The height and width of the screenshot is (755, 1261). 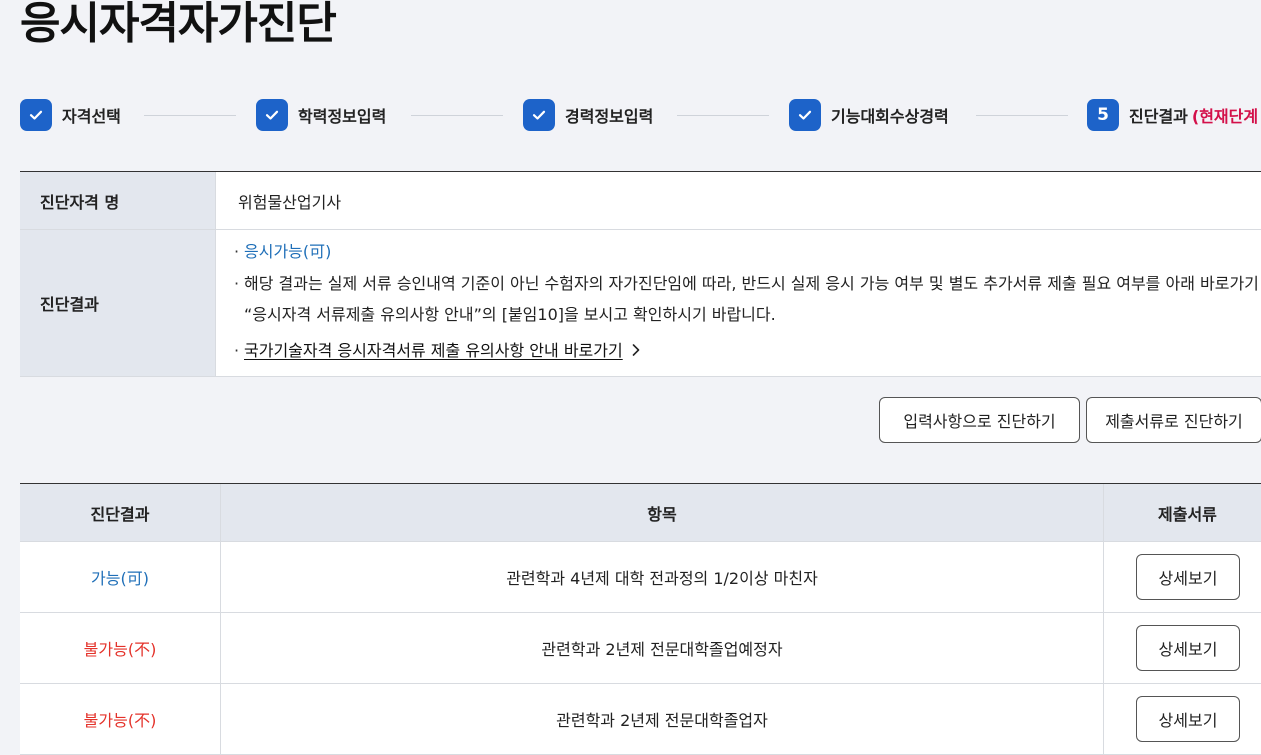 I want to click on step-skills-competition: 기능대회수상경력, so click(x=869, y=115).